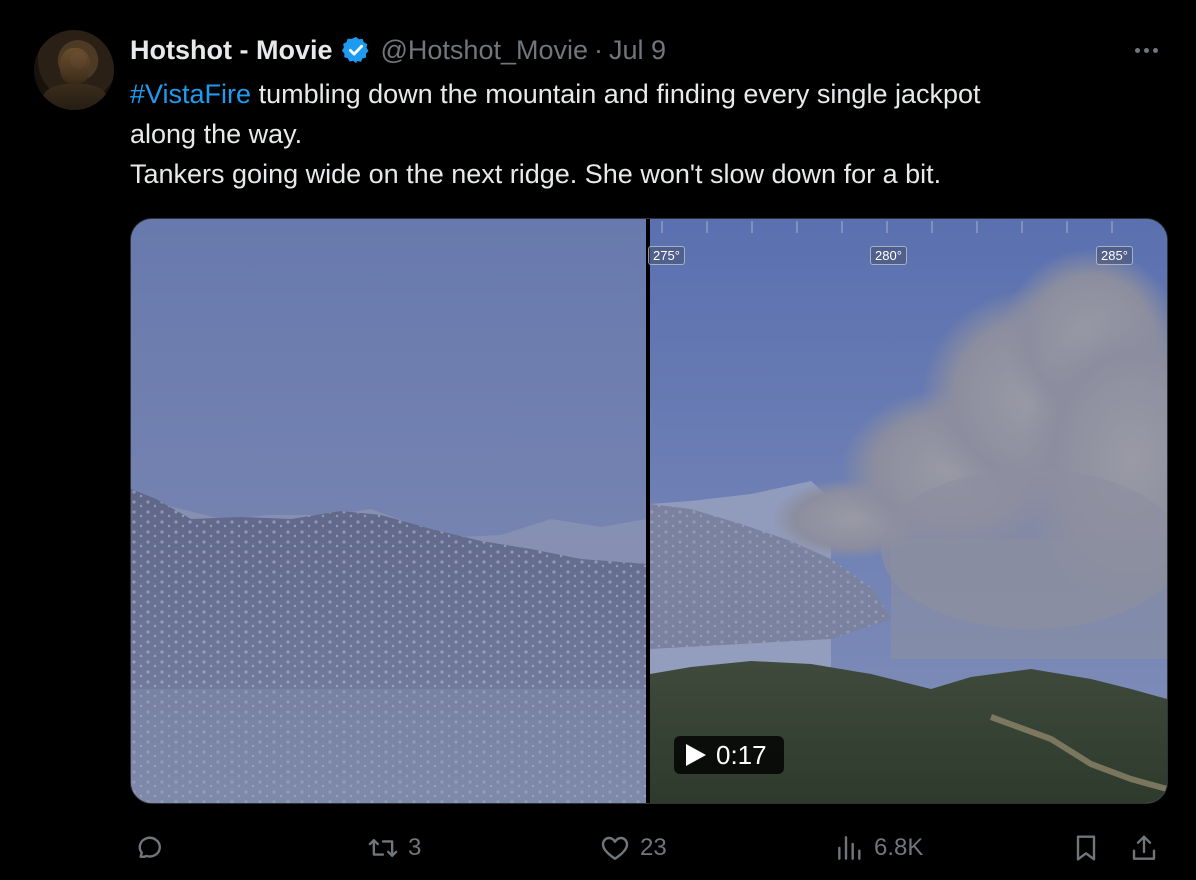 This screenshot has width=1196, height=880. What do you see at coordinates (666, 255) in the screenshot?
I see `compass-label-275: 275°` at bounding box center [666, 255].